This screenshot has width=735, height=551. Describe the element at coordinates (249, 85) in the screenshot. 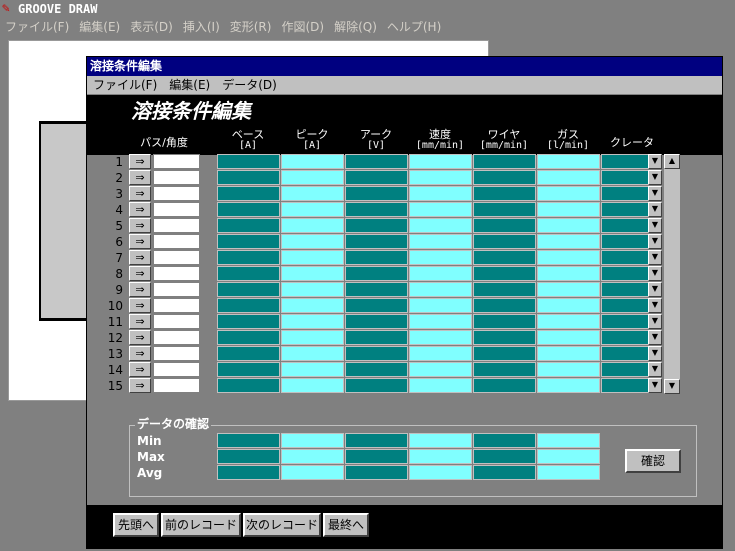

I see `dialog-menu-data: データ(D)` at that location.